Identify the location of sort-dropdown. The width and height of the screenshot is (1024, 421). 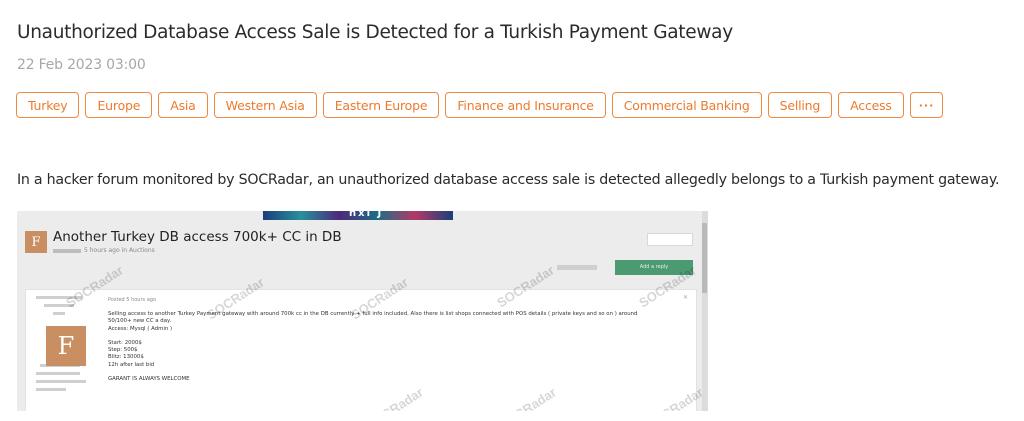
(670, 239).